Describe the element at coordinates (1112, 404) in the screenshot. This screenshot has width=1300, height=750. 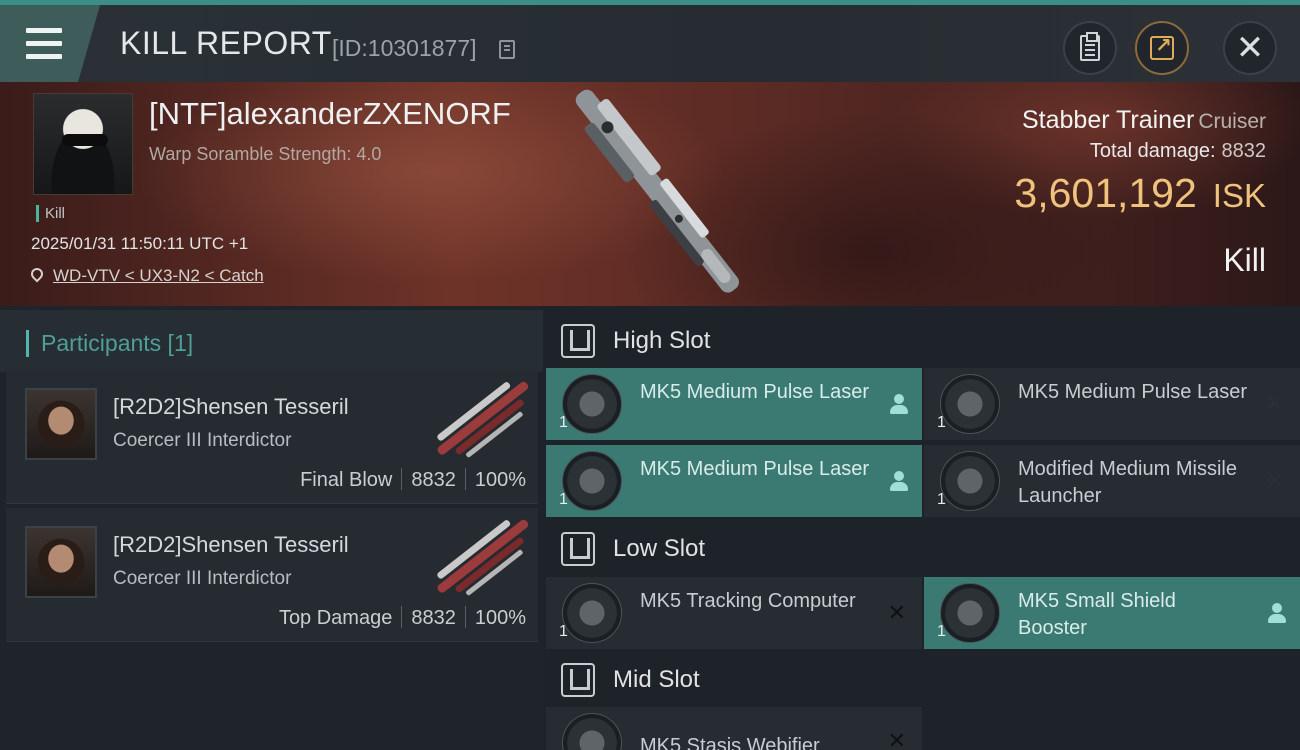
I see `fitting-item: 1 MK5 Medium Pulse Laser ✕` at that location.